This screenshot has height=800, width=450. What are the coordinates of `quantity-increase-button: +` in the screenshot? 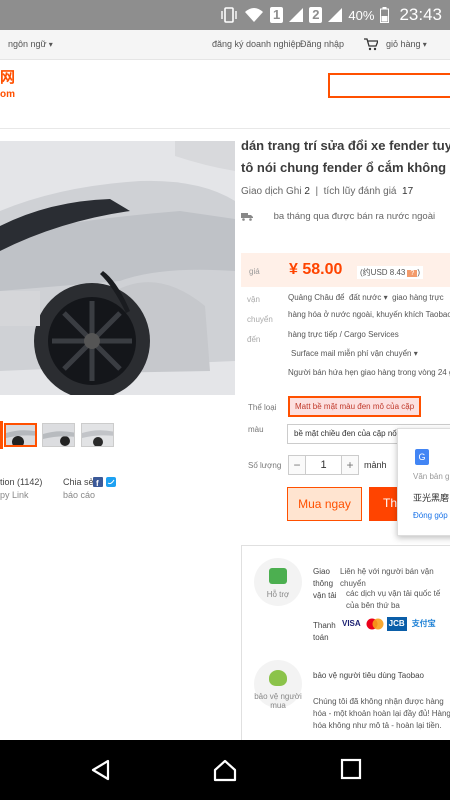 It's located at (350, 465).